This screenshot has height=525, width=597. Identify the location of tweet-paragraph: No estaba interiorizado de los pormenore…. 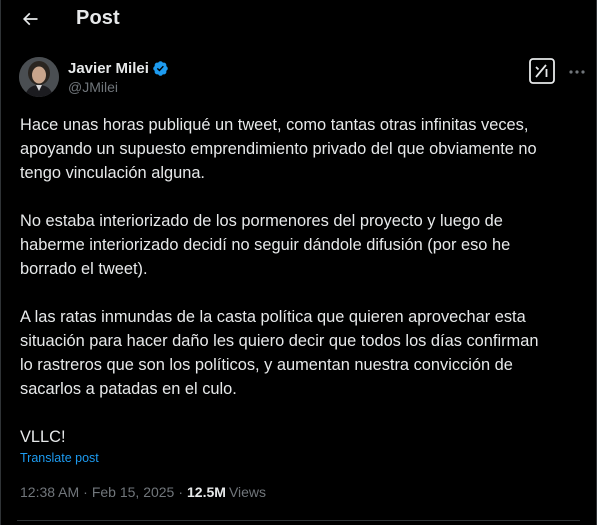
(265, 245).